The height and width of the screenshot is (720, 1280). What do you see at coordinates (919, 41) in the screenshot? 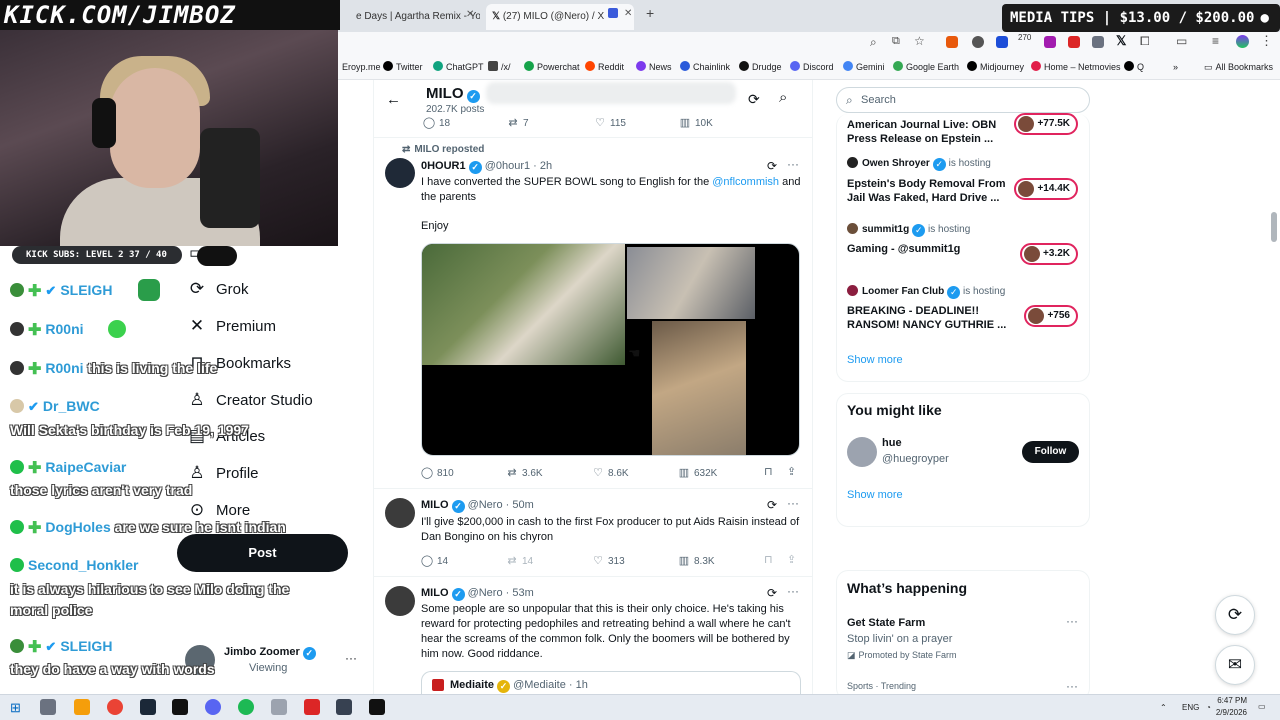
I see `star-icon: ☆` at bounding box center [919, 41].